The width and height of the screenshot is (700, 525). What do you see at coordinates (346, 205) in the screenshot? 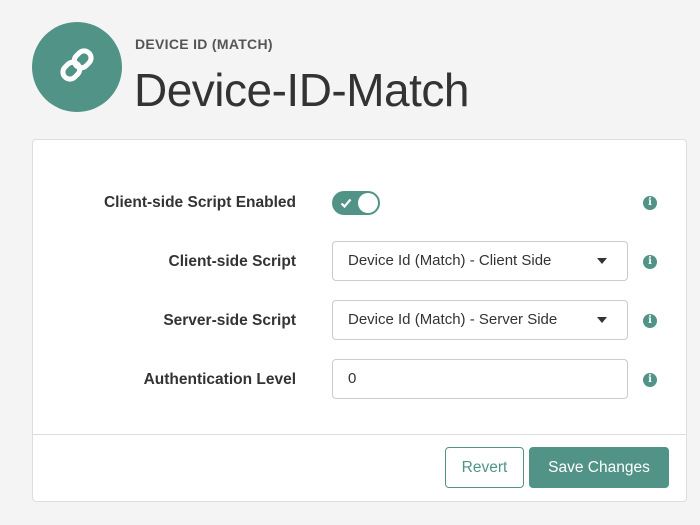
I see `check-icon` at bounding box center [346, 205].